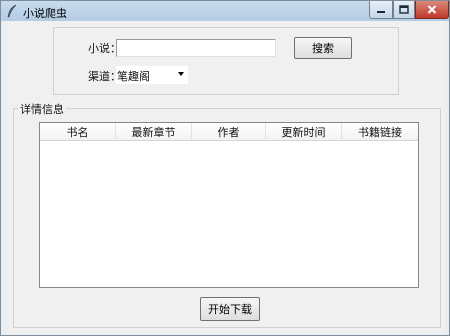  Describe the element at coordinates (78, 131) in the screenshot. I see `column-header-title: 书名` at that location.